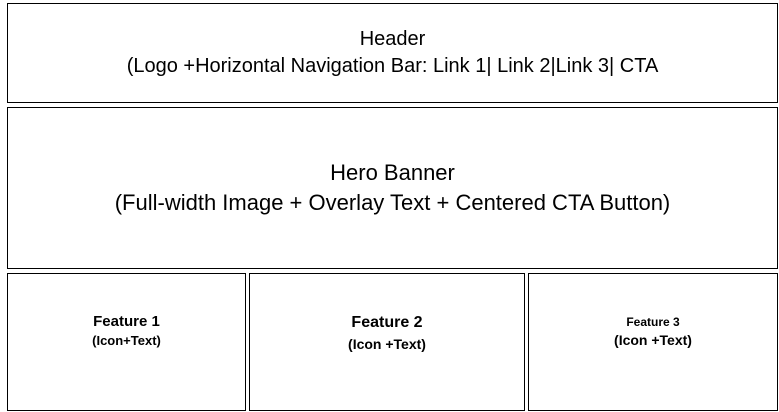 Image resolution: width=779 pixels, height=412 pixels. I want to click on feature-2-box: Feature 2 (Icon +Text), so click(387, 342).